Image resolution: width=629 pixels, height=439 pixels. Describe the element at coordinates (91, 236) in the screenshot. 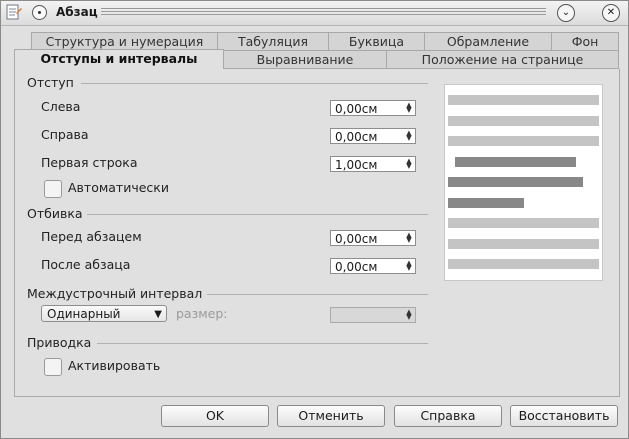

I see `spacing-before-label: Перед абзацем` at that location.